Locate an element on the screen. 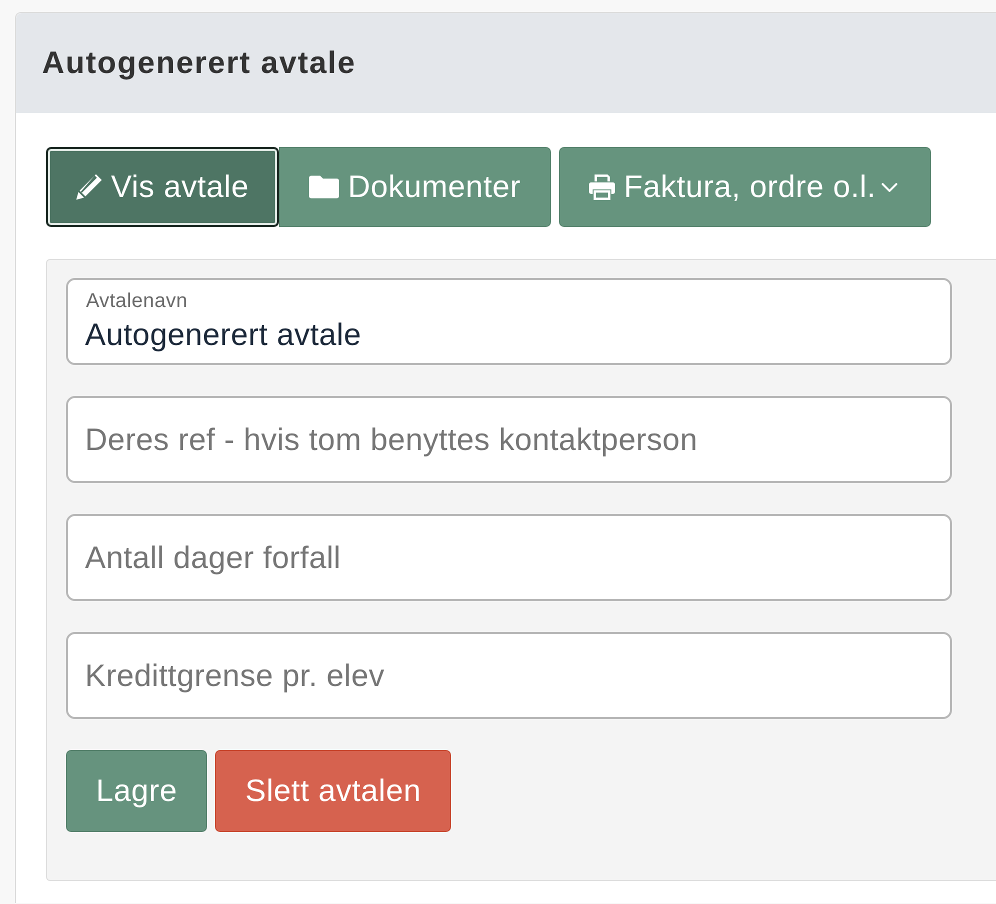  input-field: Antall dager forfall is located at coordinates (509, 557).